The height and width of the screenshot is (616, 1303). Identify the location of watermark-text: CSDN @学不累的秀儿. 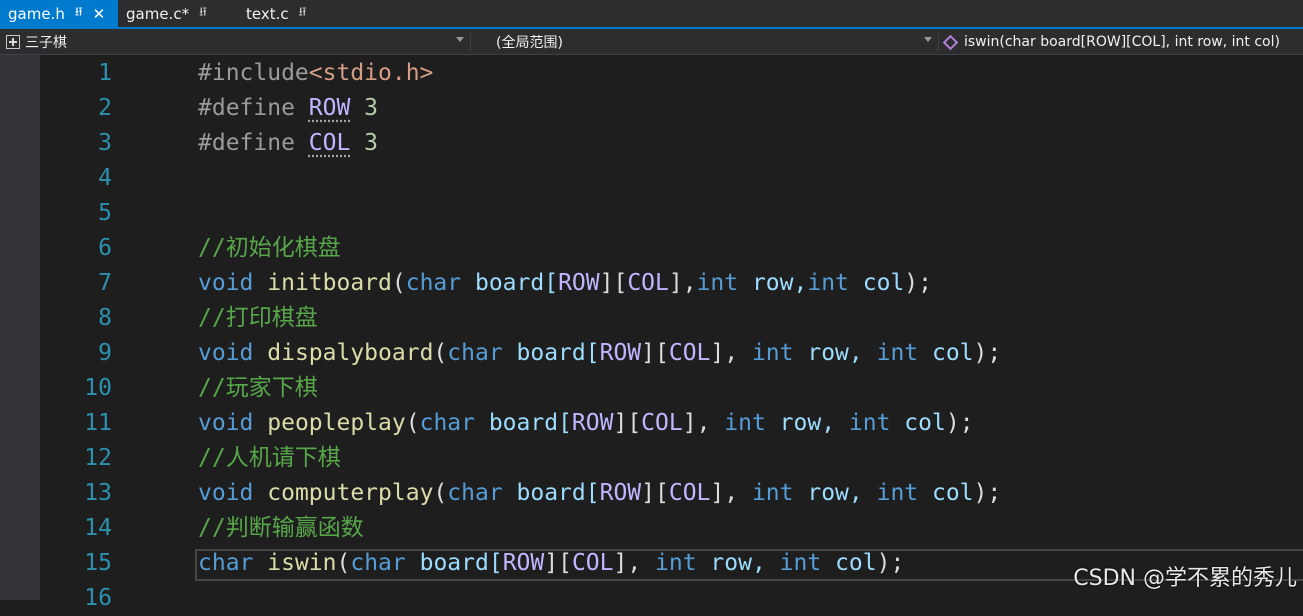
(1185, 578).